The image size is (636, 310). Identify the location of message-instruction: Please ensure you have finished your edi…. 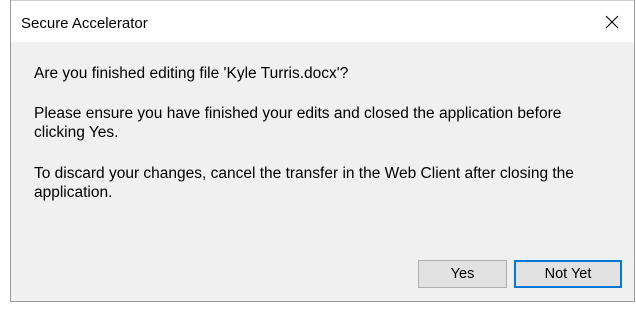
(298, 123).